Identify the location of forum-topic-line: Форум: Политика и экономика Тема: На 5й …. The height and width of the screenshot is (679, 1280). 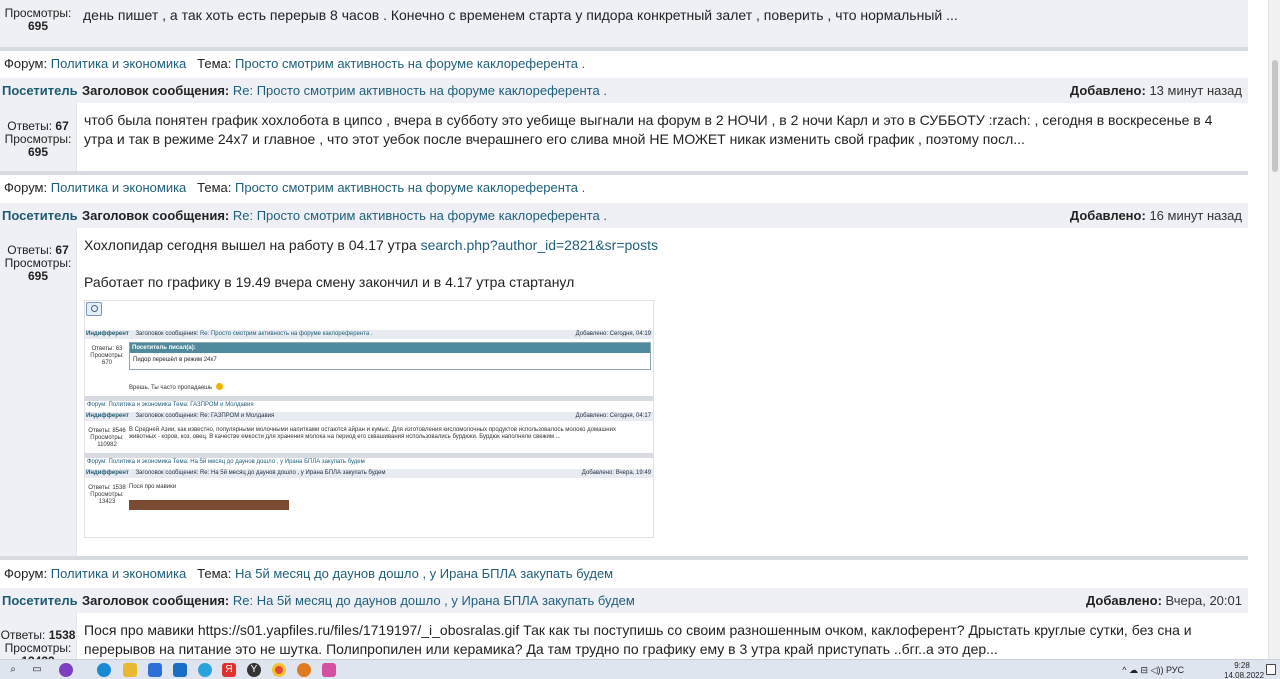
(624, 574).